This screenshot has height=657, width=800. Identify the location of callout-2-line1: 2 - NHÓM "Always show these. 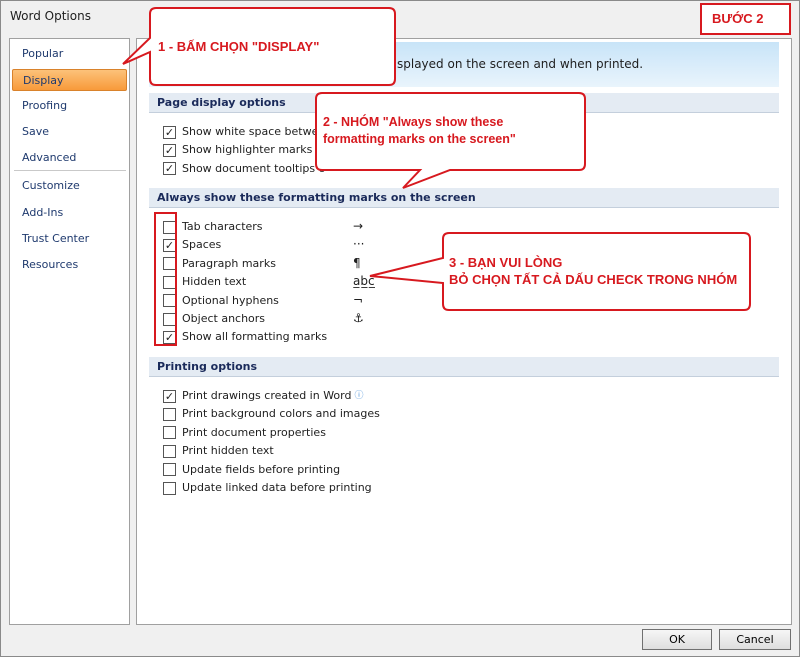
(413, 122).